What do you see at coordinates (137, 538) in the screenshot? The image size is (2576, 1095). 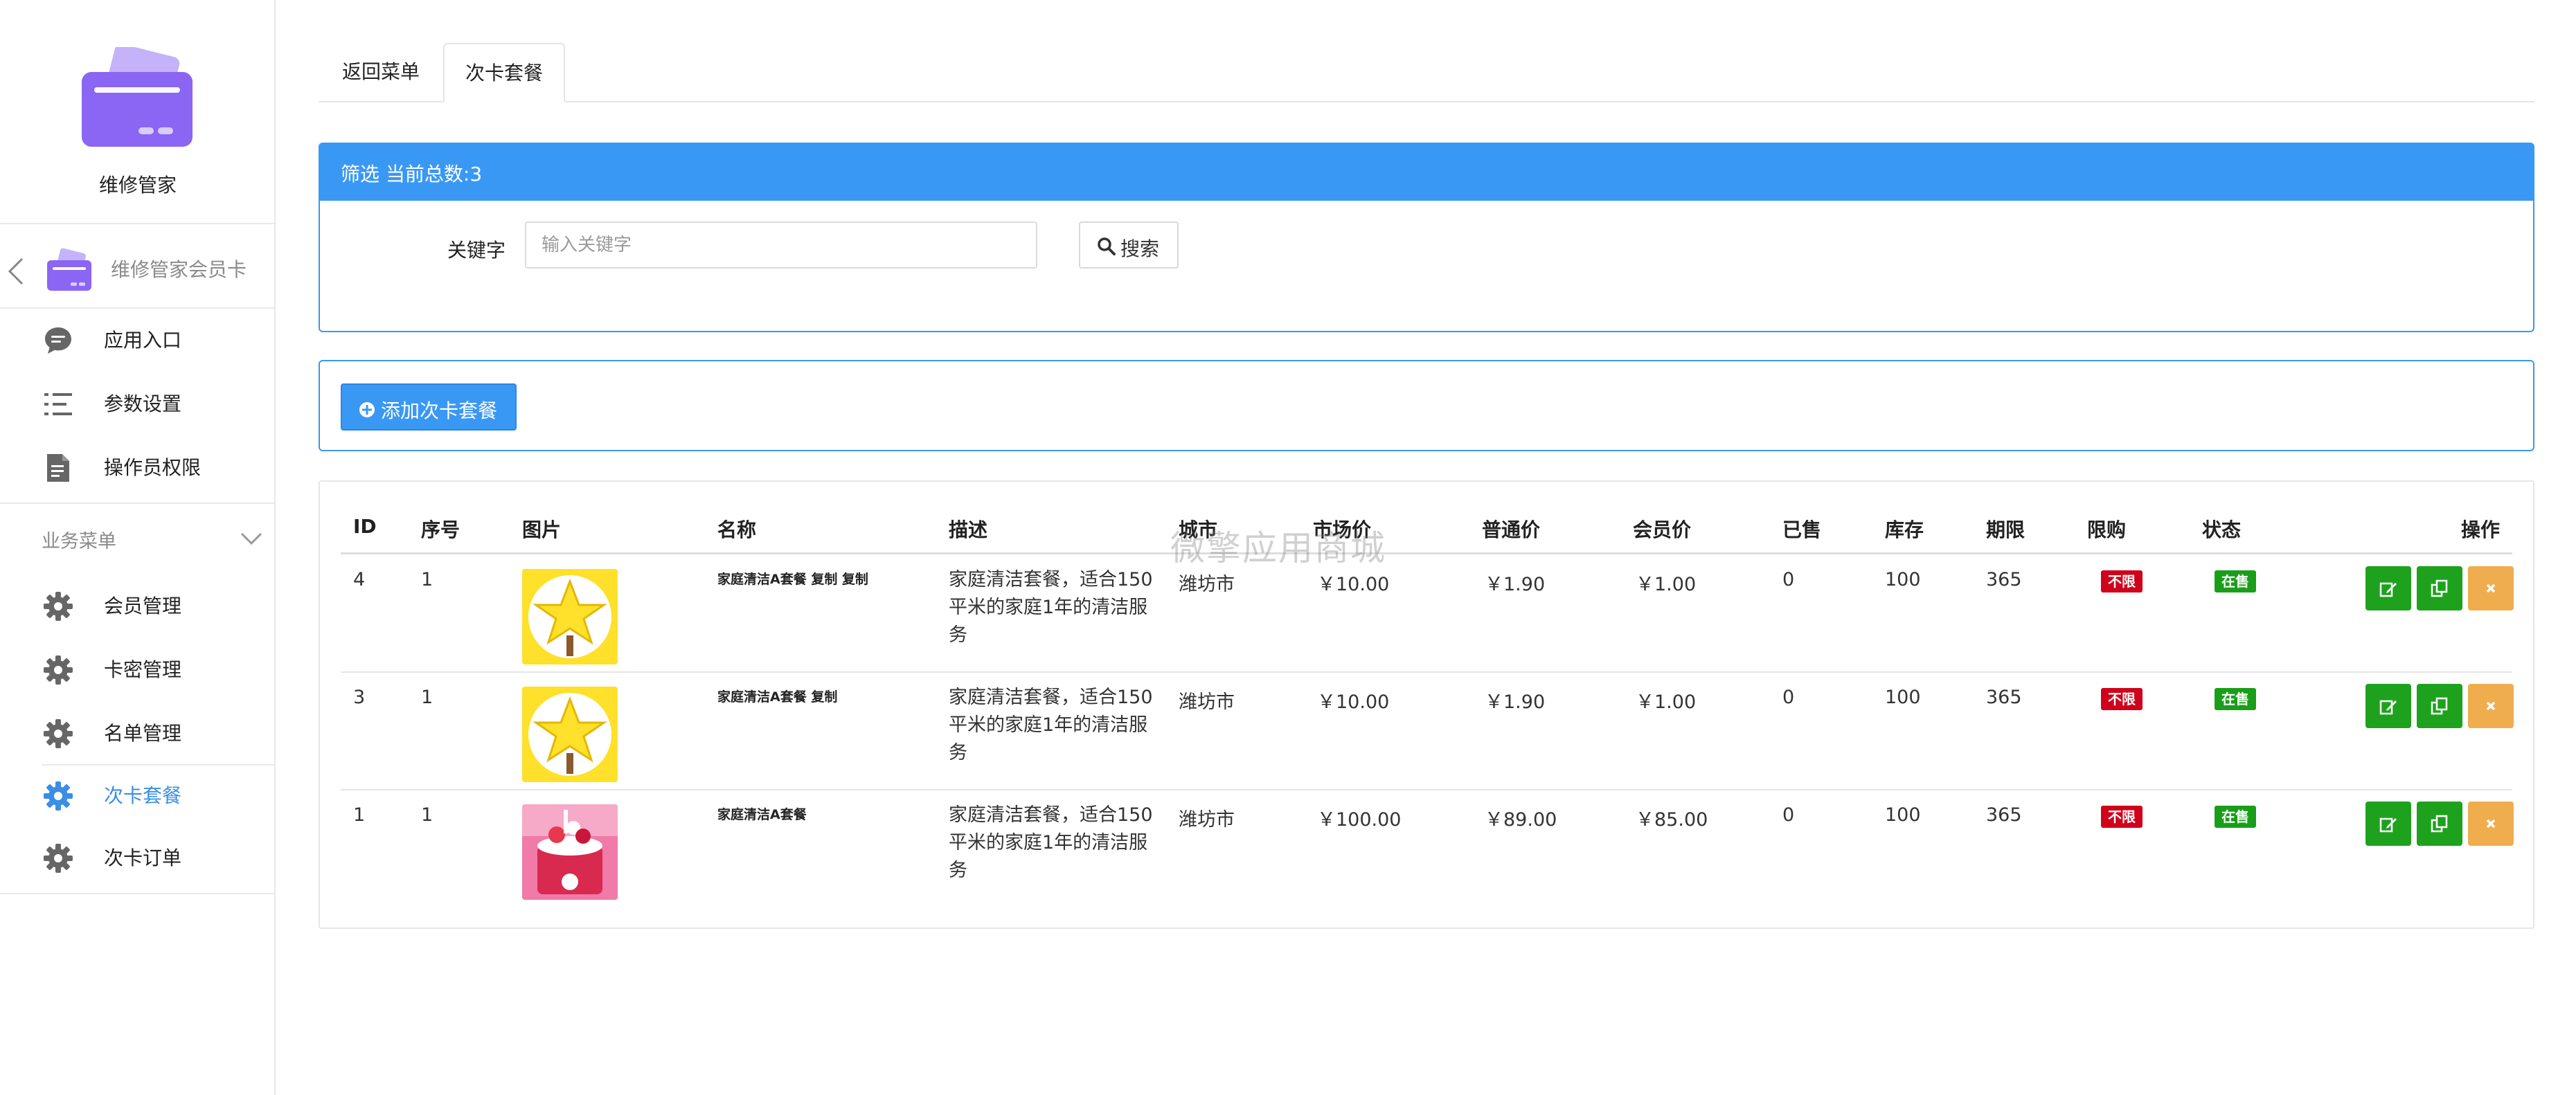 I see `sidebar-section-business-menu: 业务菜单` at bounding box center [137, 538].